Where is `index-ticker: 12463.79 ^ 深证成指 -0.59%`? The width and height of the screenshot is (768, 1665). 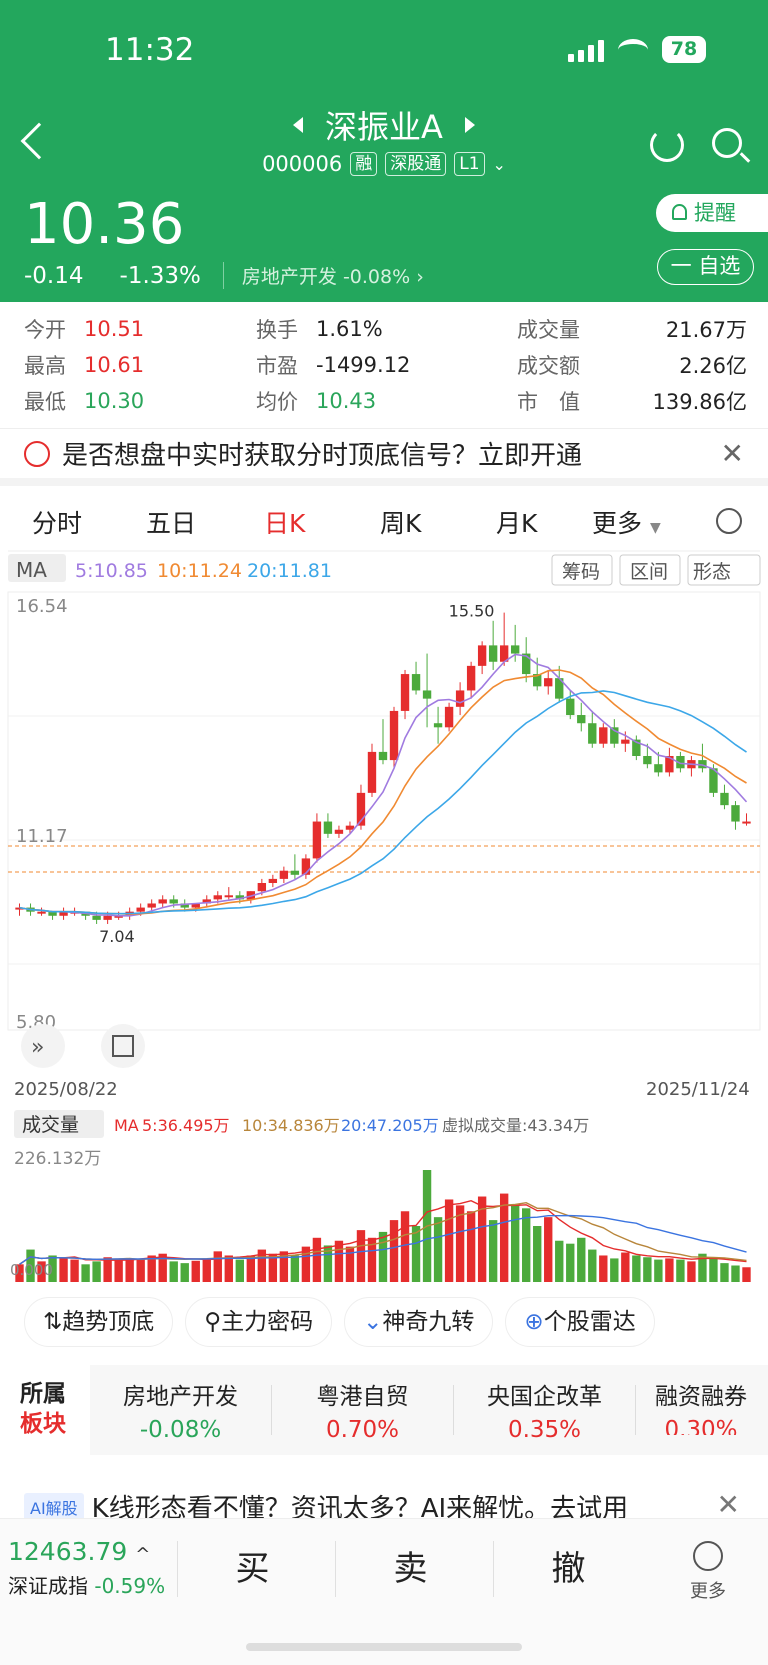 index-ticker: 12463.79 ^ 深证成指 -0.59% is located at coordinates (86, 1568).